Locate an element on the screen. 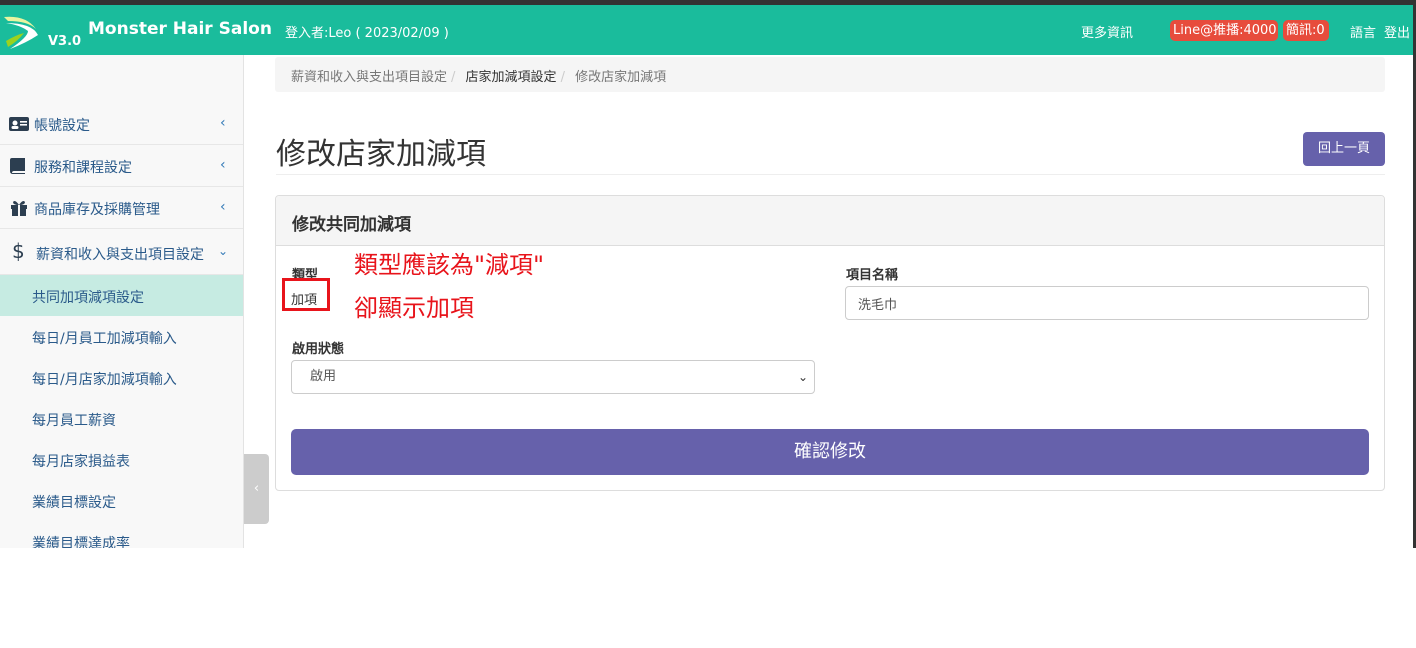  sidebar-subitem-store-adjustments: 每日/月店家加減項輸入 is located at coordinates (121, 377).